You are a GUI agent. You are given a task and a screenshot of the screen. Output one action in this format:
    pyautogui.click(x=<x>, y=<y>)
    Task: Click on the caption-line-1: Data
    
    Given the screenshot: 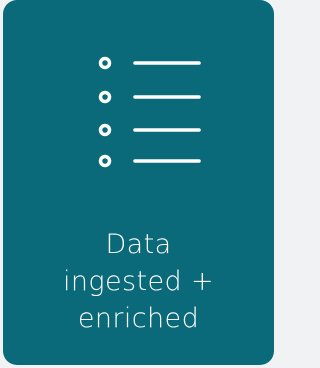 What is the action you would take?
    pyautogui.click(x=138, y=244)
    